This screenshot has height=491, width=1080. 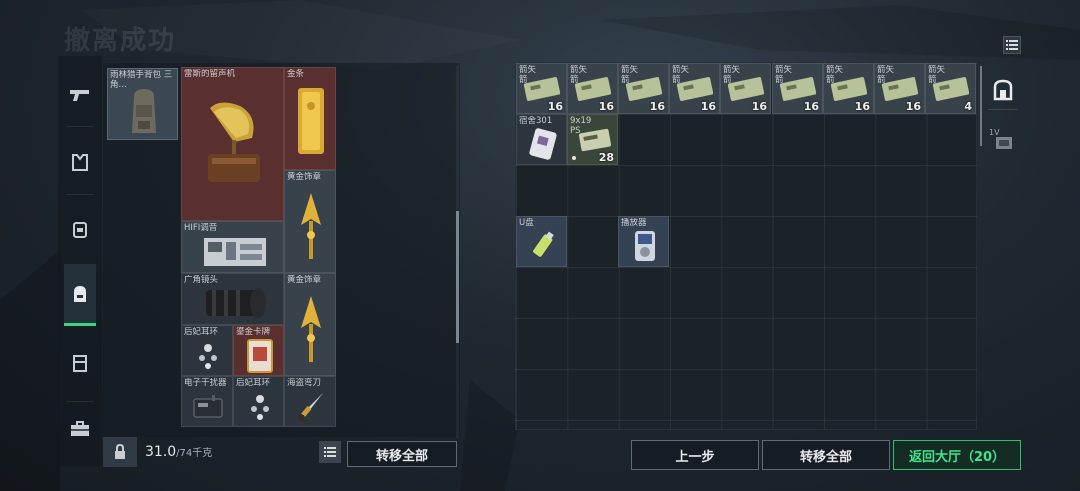 I want to click on equipment-sidebar, so click(x=80, y=261).